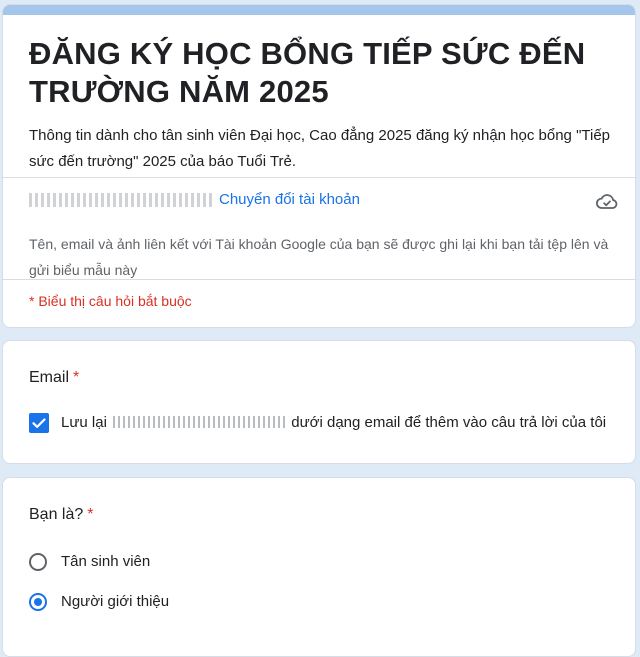 The height and width of the screenshot is (657, 640). Describe the element at coordinates (115, 601) in the screenshot. I see `radio-label-referrer: Người giới thiệu` at that location.